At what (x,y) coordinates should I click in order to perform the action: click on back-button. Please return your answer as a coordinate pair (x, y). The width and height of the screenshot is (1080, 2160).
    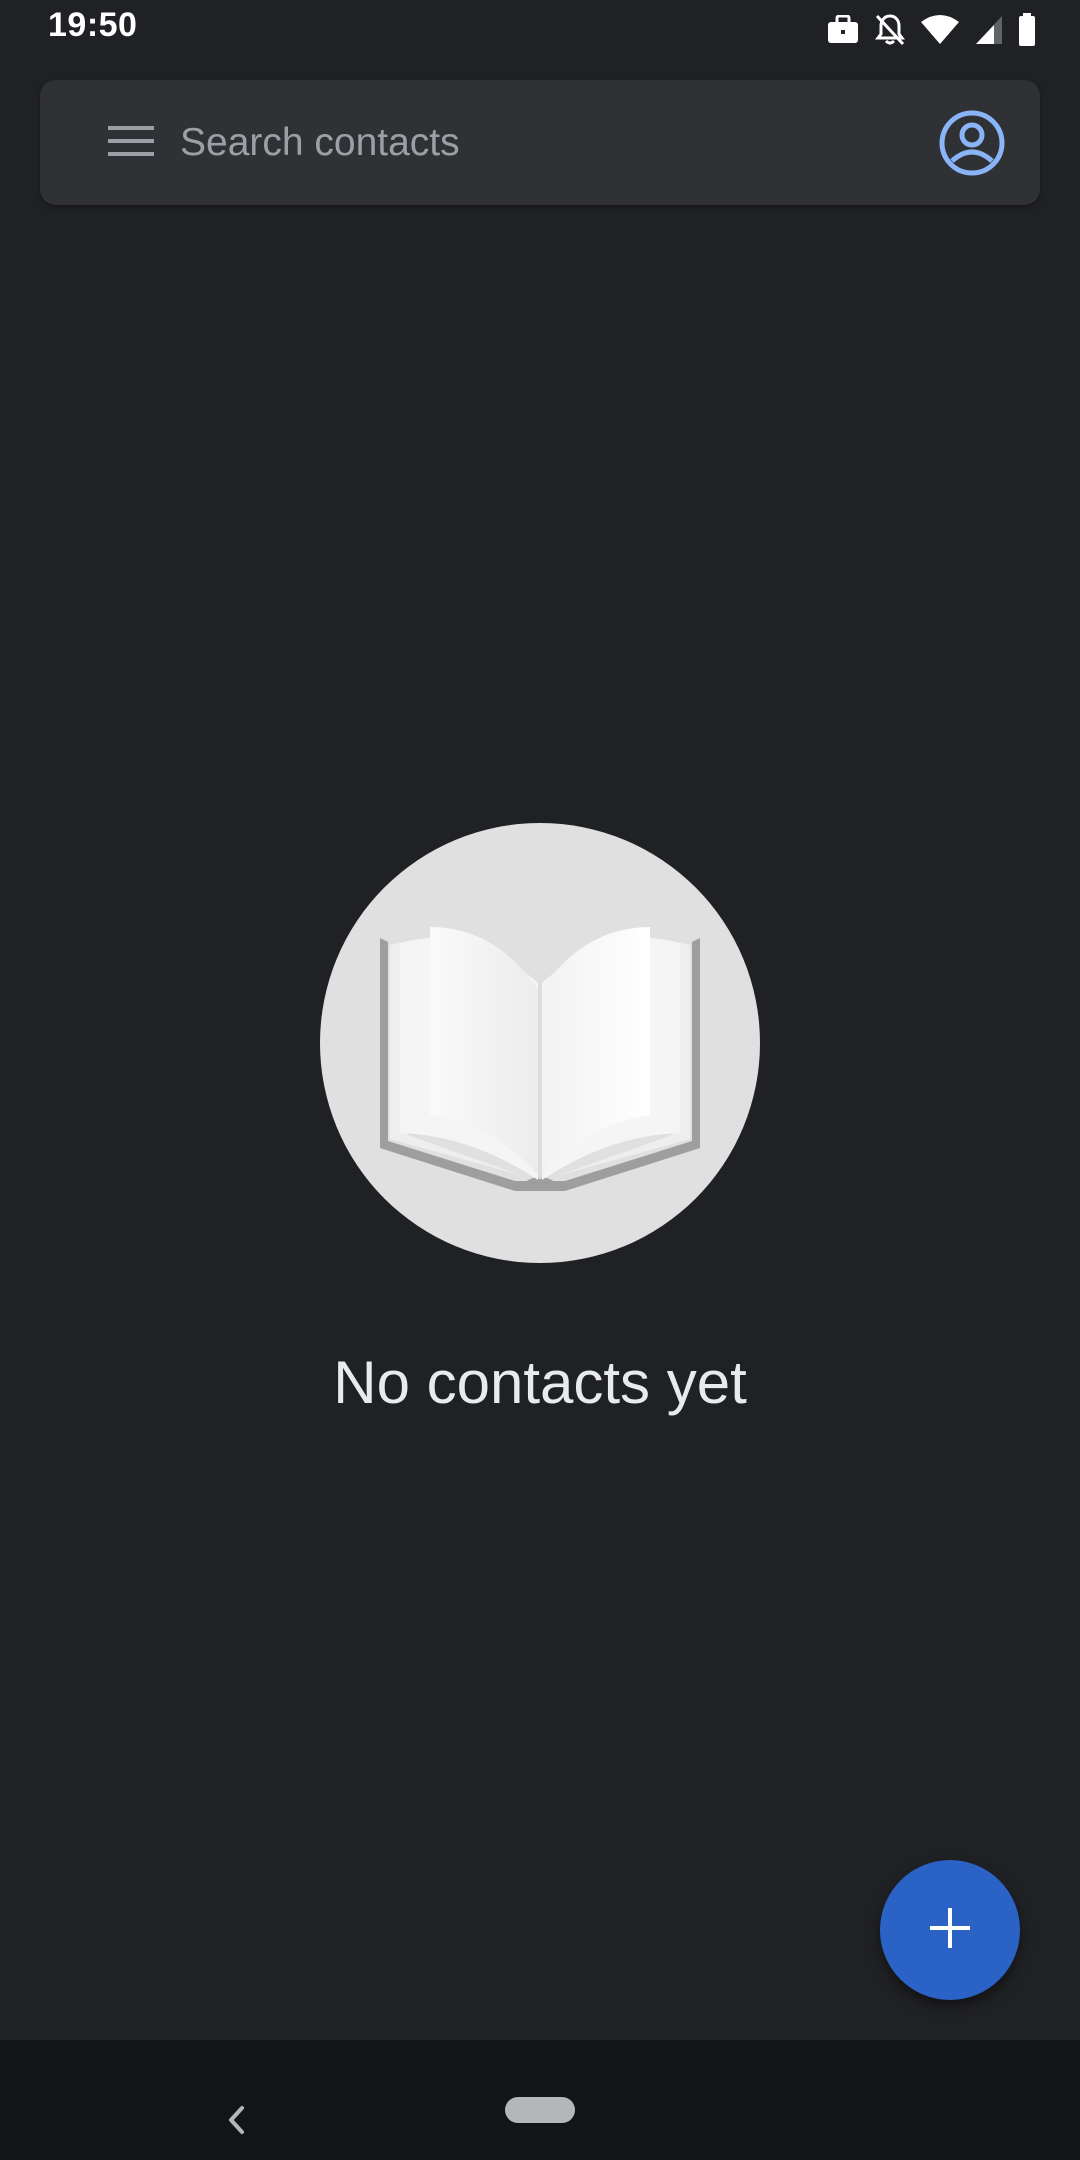
    Looking at the image, I should click on (236, 2120).